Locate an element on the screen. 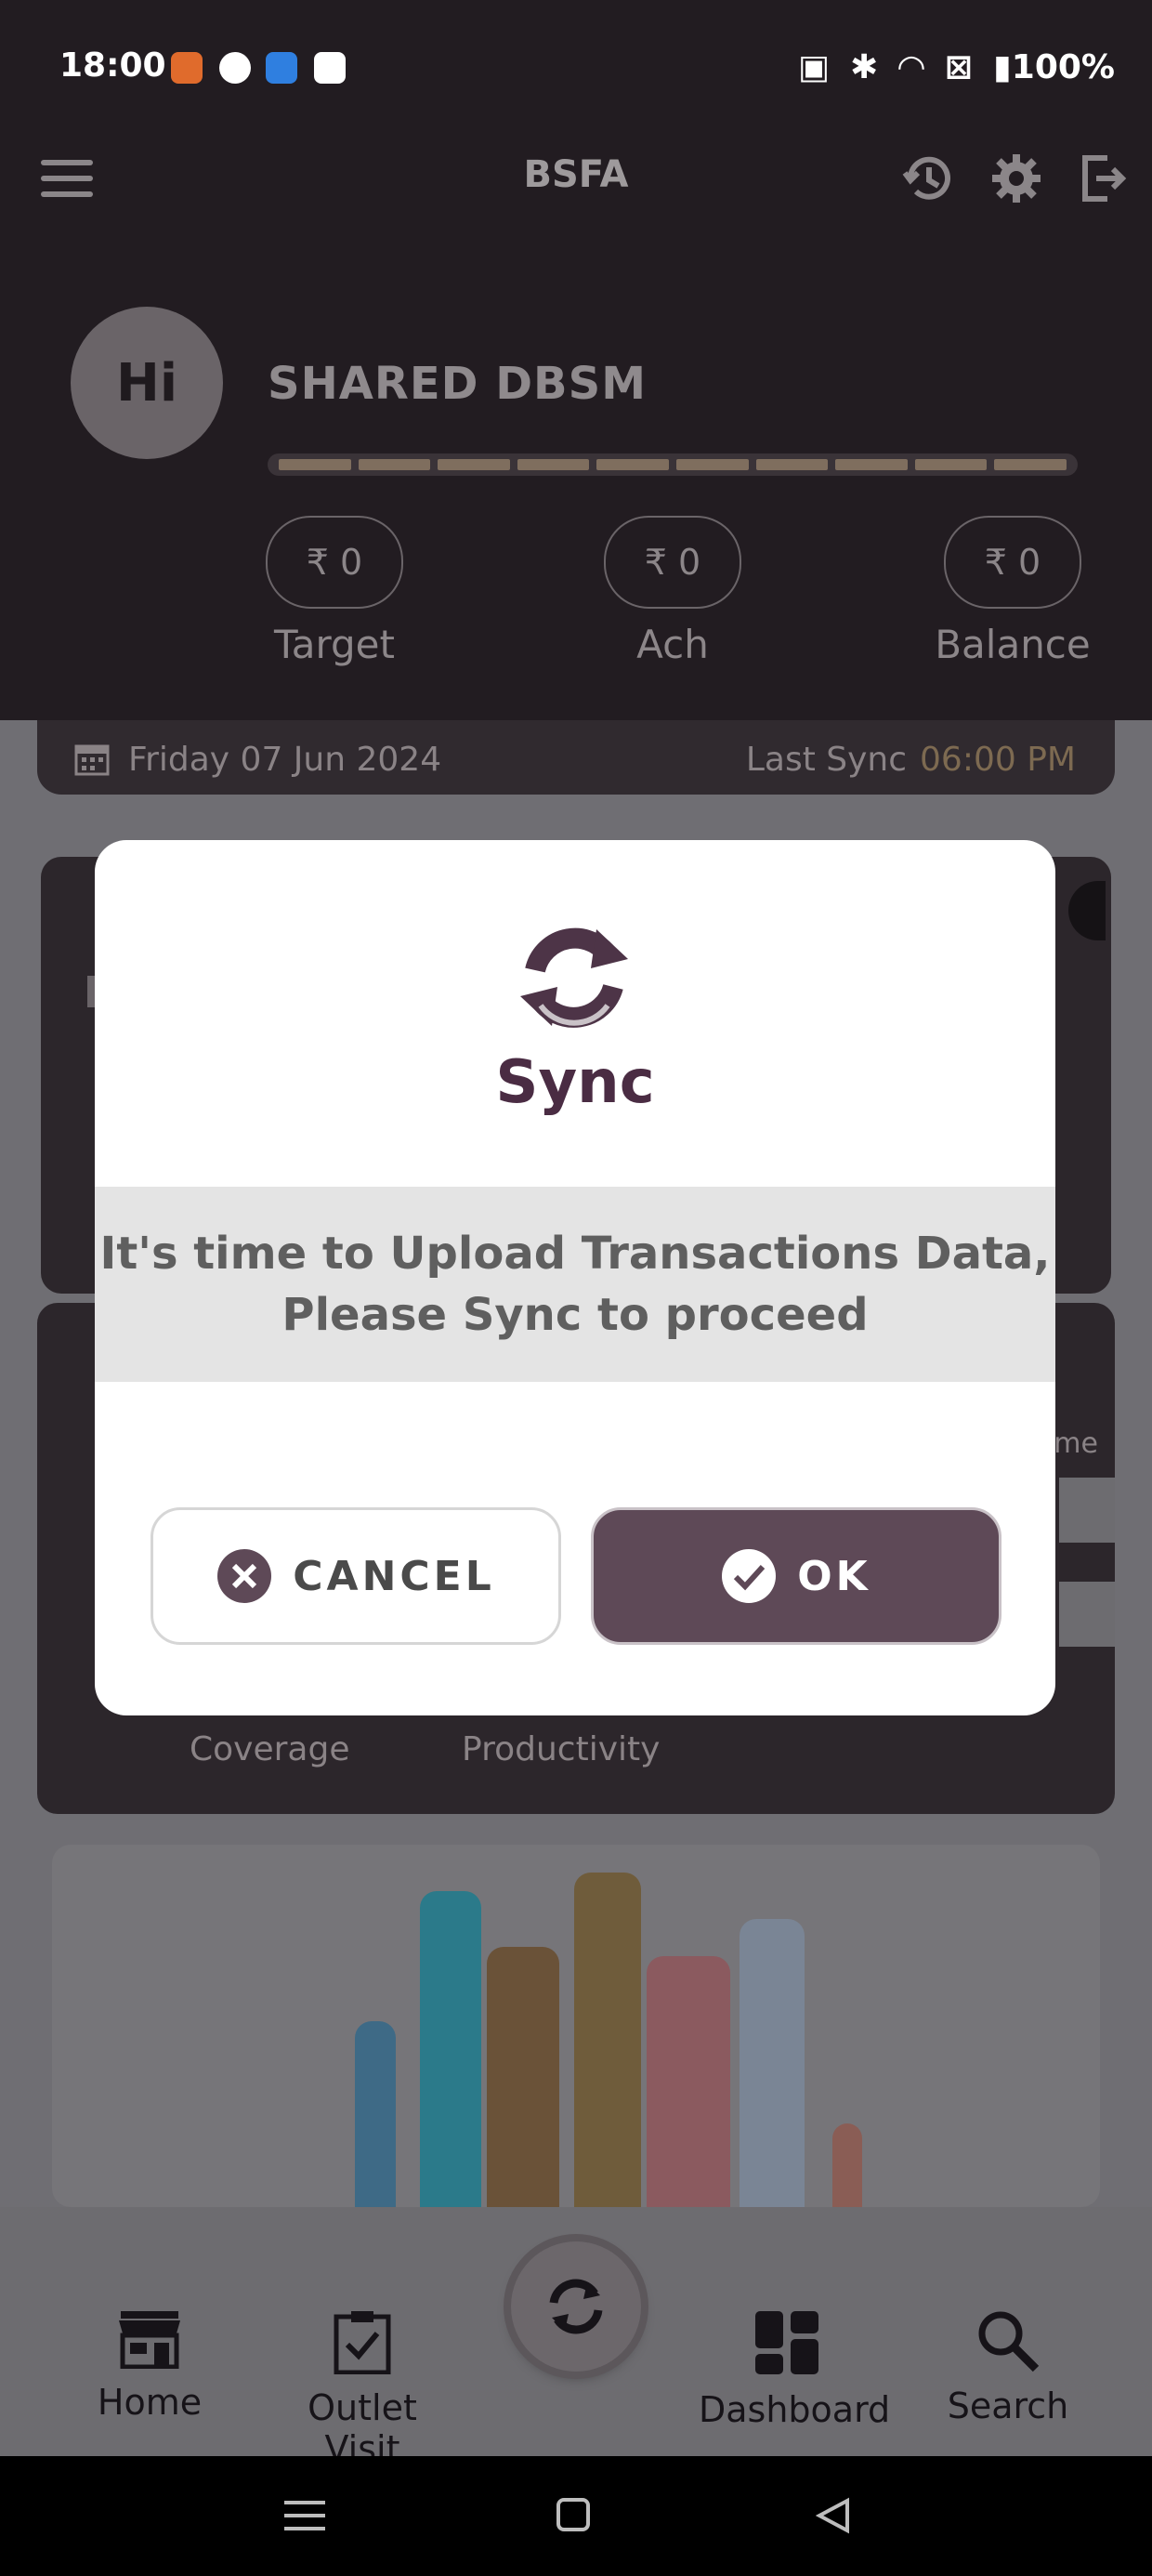 The width and height of the screenshot is (1152, 2576). last-sync-label: Last Sync is located at coordinates (826, 760).